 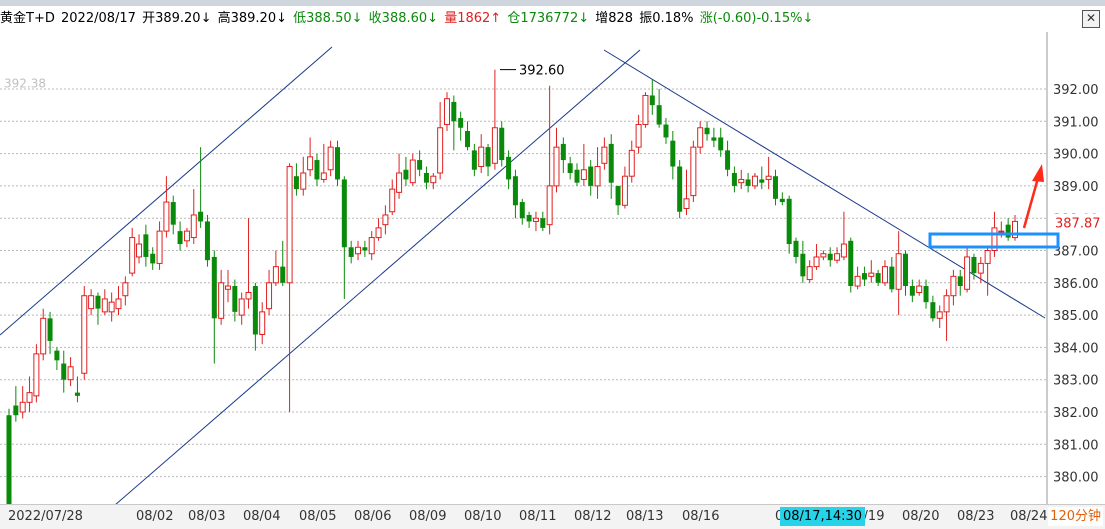 I want to click on x-tick-label: 08/13, so click(x=645, y=516).